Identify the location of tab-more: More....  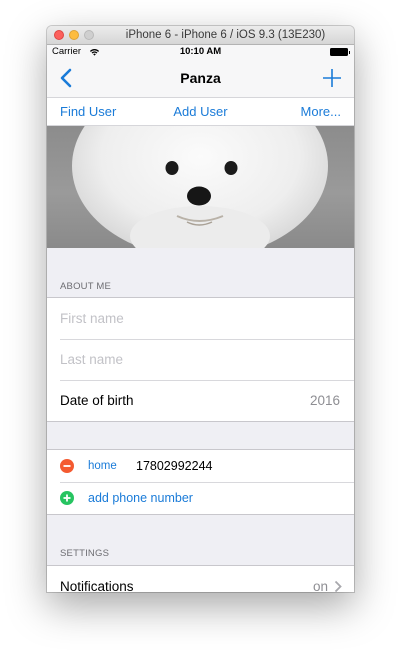
(321, 111).